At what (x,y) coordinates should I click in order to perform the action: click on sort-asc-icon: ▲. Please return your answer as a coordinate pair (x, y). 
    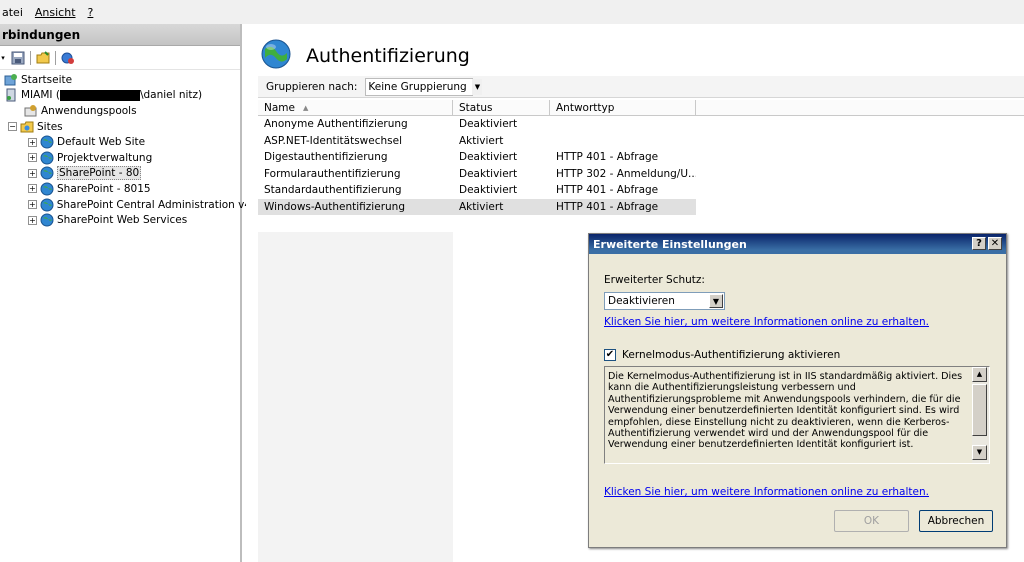
    Looking at the image, I should click on (305, 107).